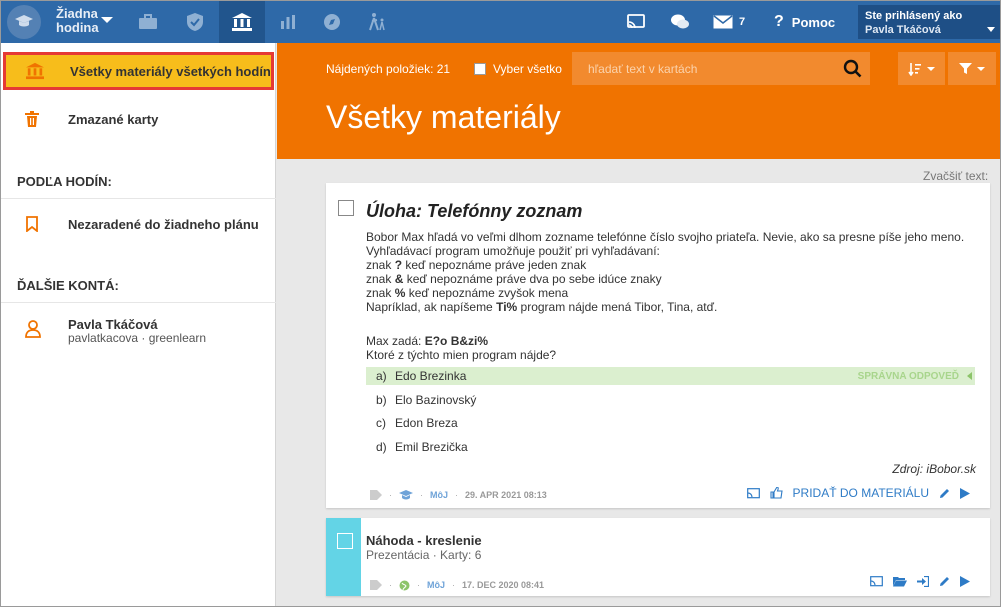 The width and height of the screenshot is (1001, 607). Describe the element at coordinates (138, 119) in the screenshot. I see `sidebar-item-deleted-cards: Zmazané karty` at that location.